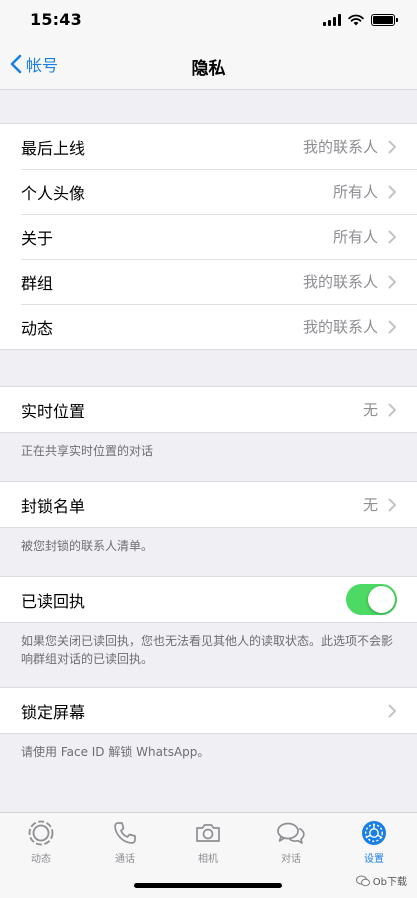  Describe the element at coordinates (125, 833) in the screenshot. I see `phone-icon` at that location.